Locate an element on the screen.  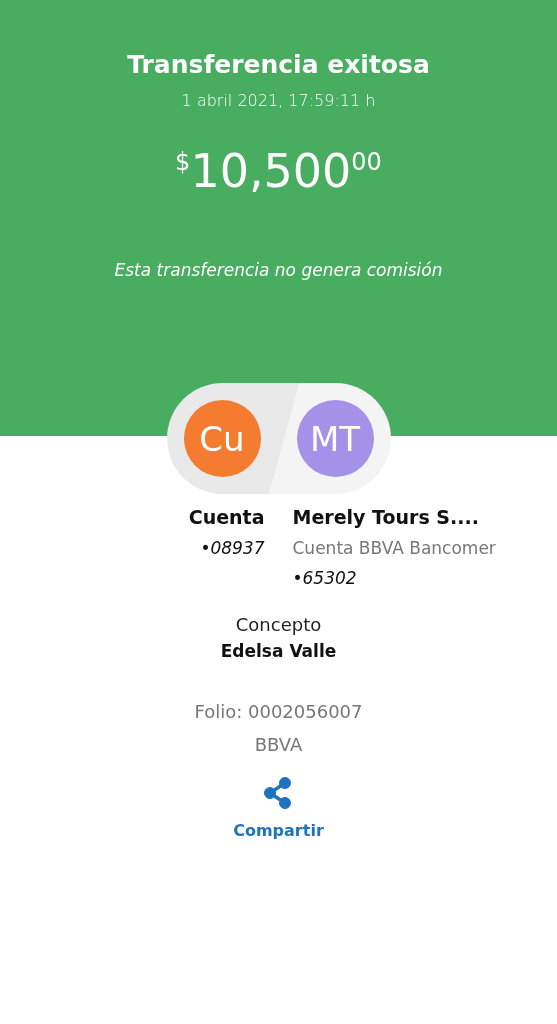
issuer-text: BBVA is located at coordinates (278, 744).